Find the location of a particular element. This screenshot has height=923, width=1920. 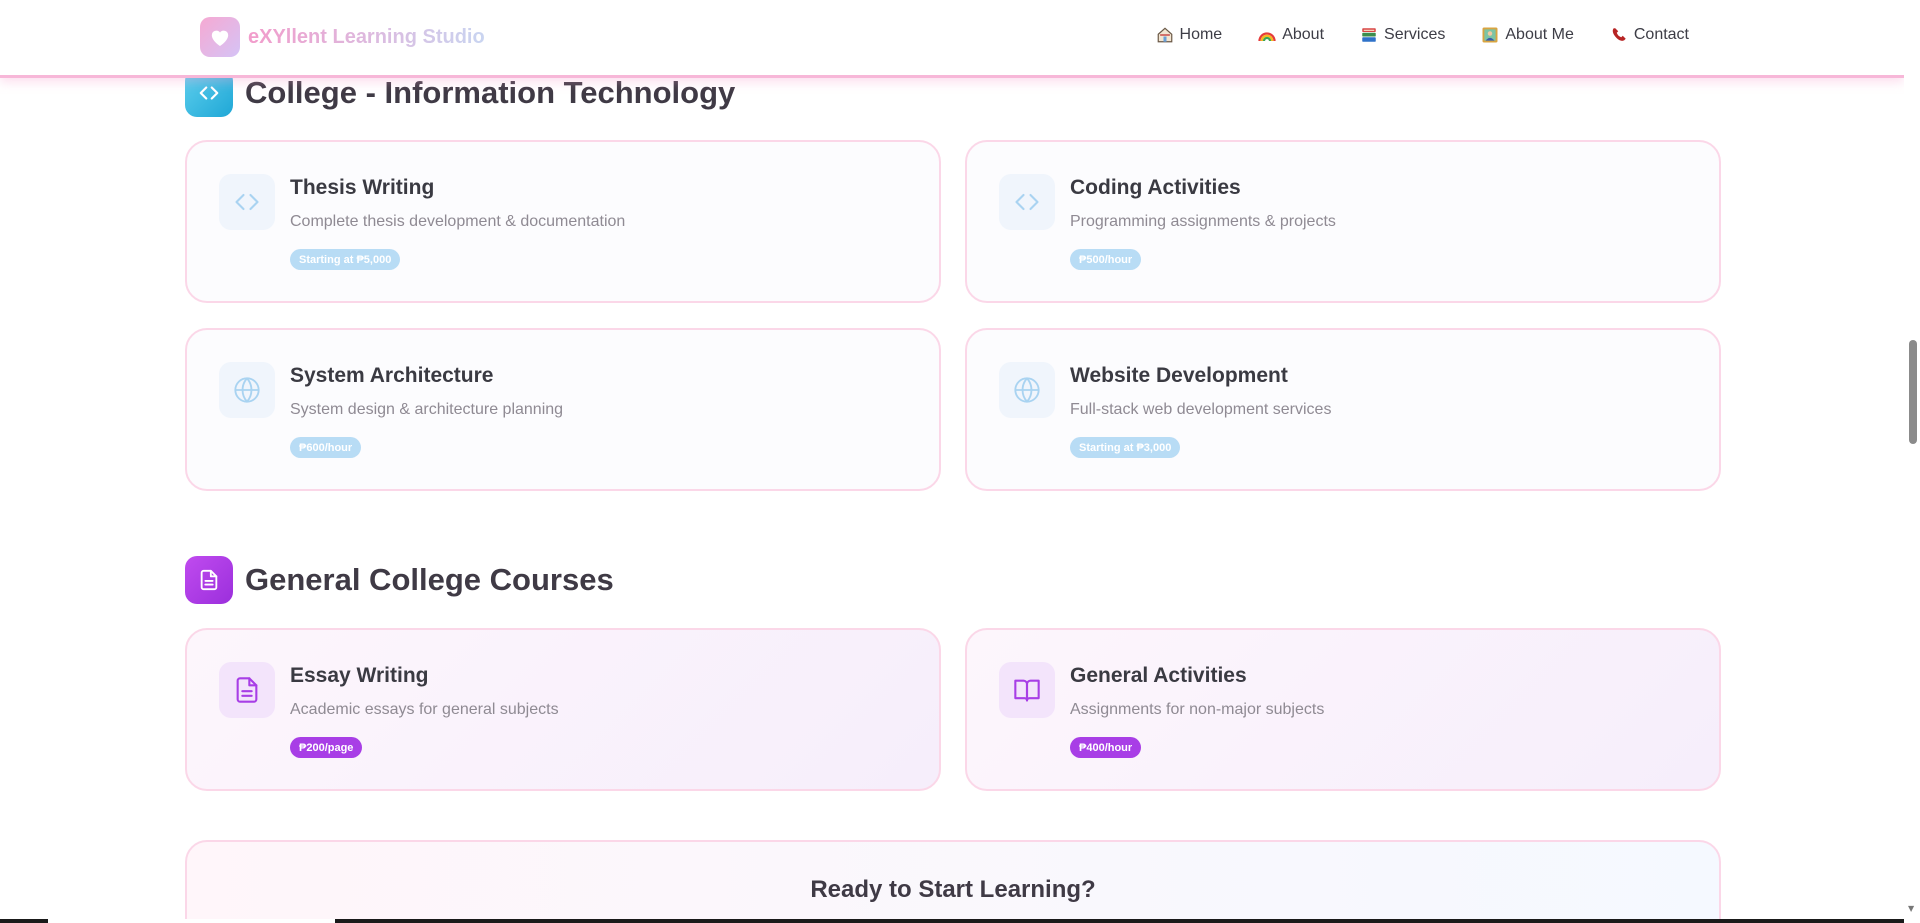

section-title: College - Information Technology is located at coordinates (490, 92).